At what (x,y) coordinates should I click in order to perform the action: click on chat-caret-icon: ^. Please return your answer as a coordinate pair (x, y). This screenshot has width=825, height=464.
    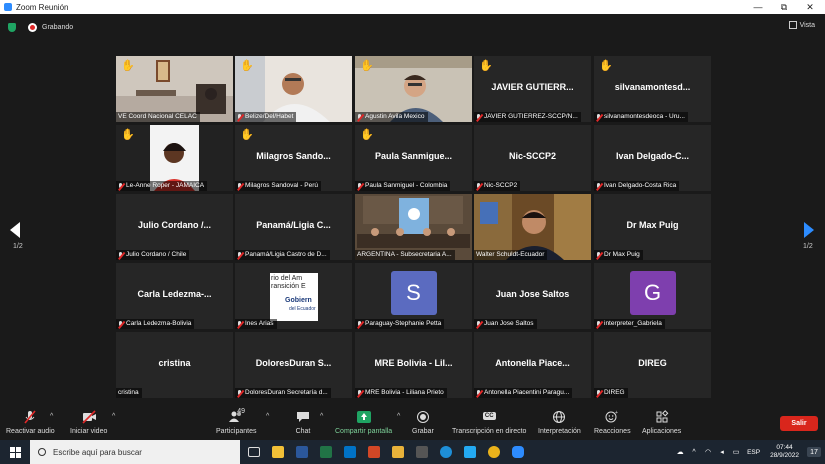
    Looking at the image, I should click on (321, 416).